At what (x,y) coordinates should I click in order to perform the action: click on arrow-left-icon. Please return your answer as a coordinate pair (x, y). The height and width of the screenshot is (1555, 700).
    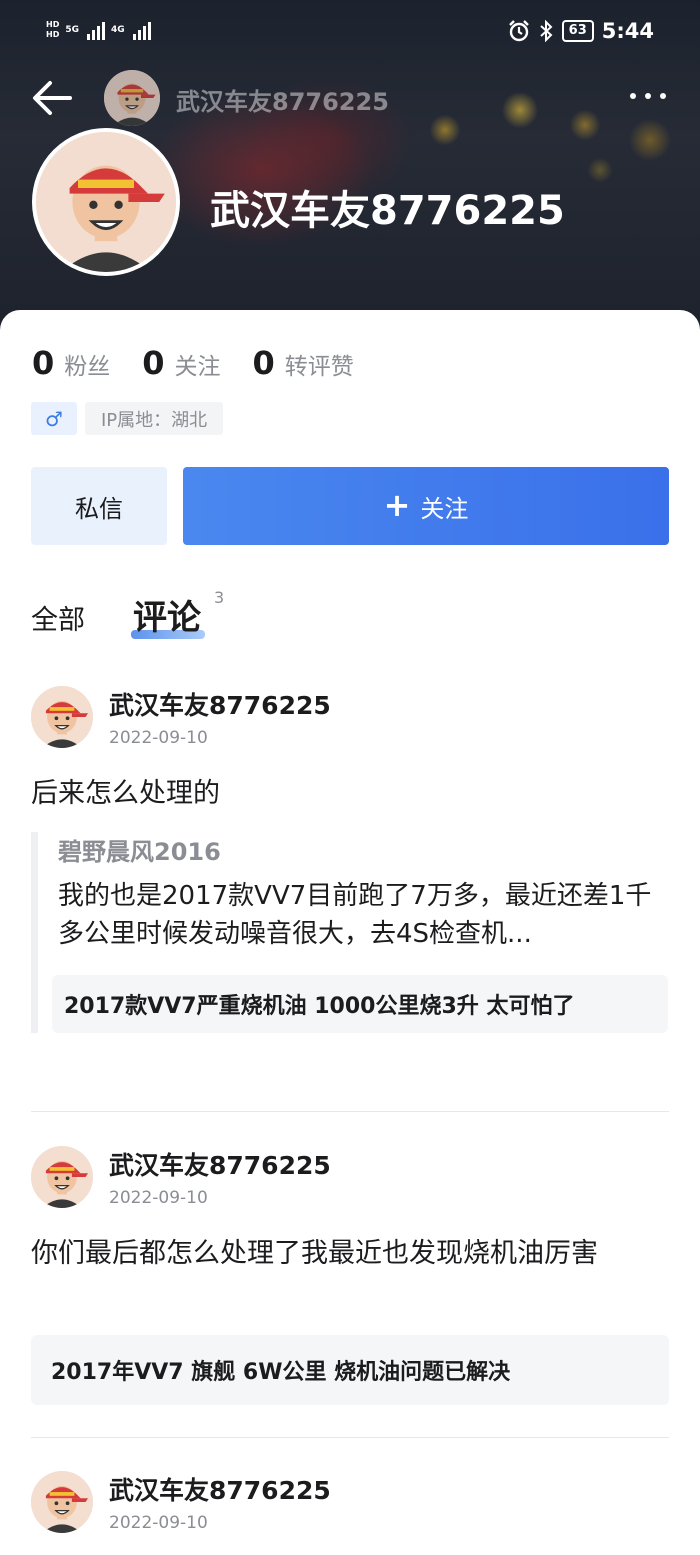
    Looking at the image, I should click on (52, 98).